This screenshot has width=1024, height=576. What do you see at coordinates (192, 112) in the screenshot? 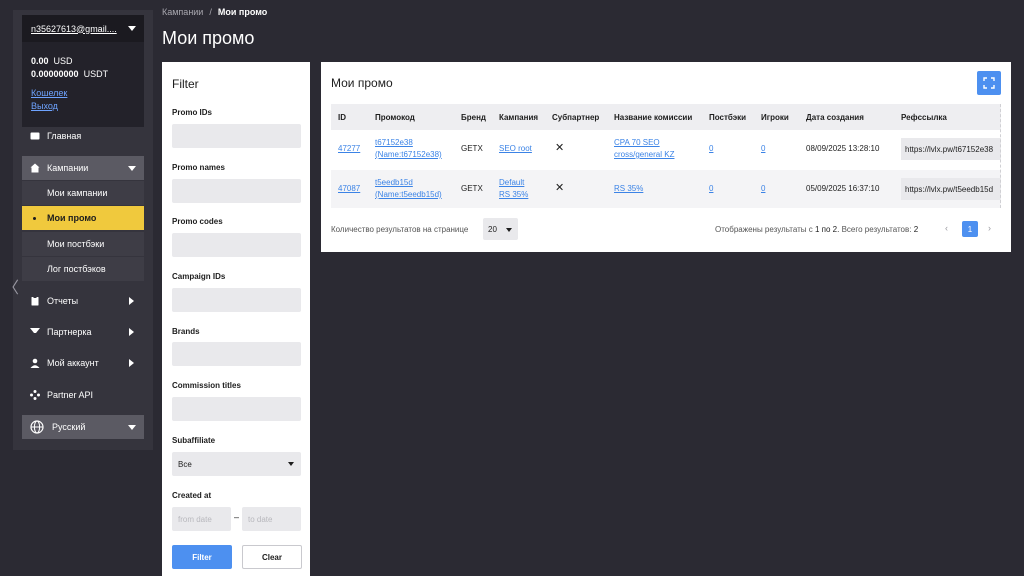
I see `promo-ids-label: Promo IDs` at bounding box center [192, 112].